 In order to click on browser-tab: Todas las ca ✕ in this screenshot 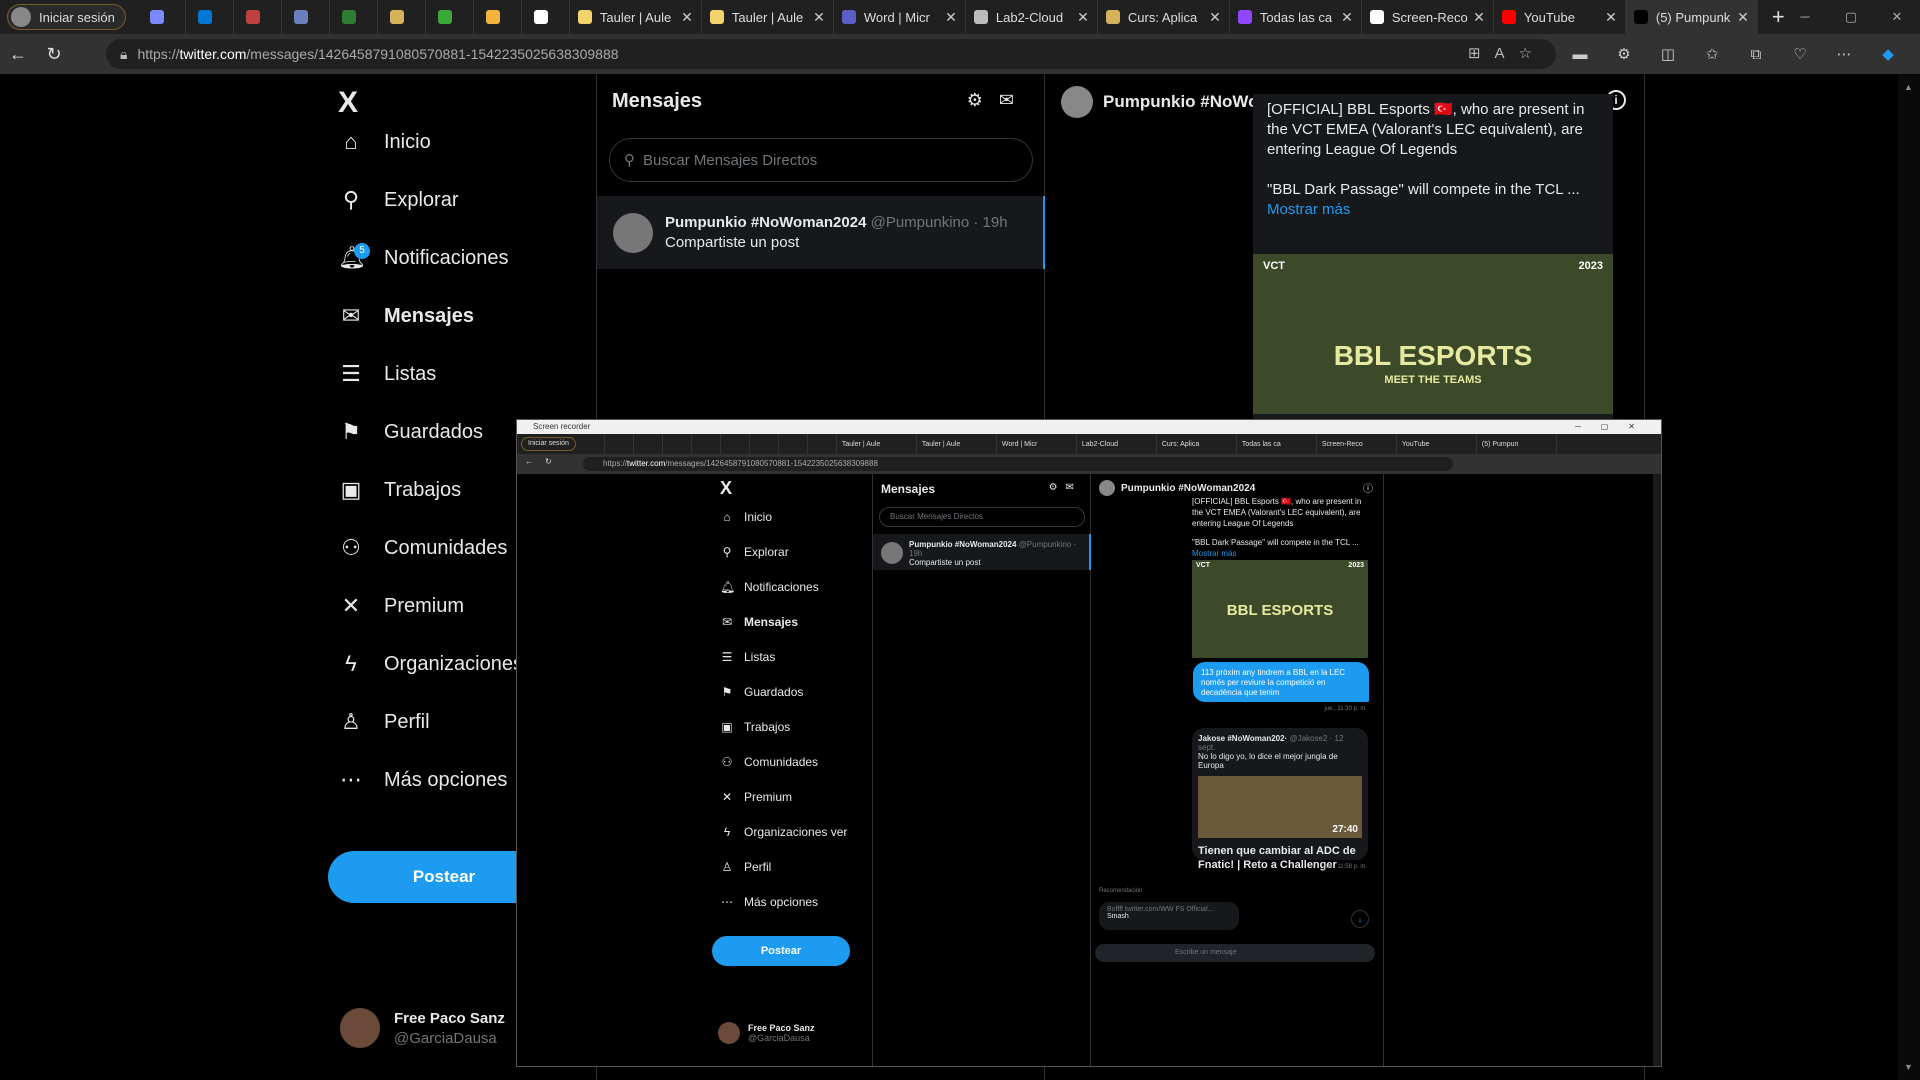, I will do `click(1296, 17)`.